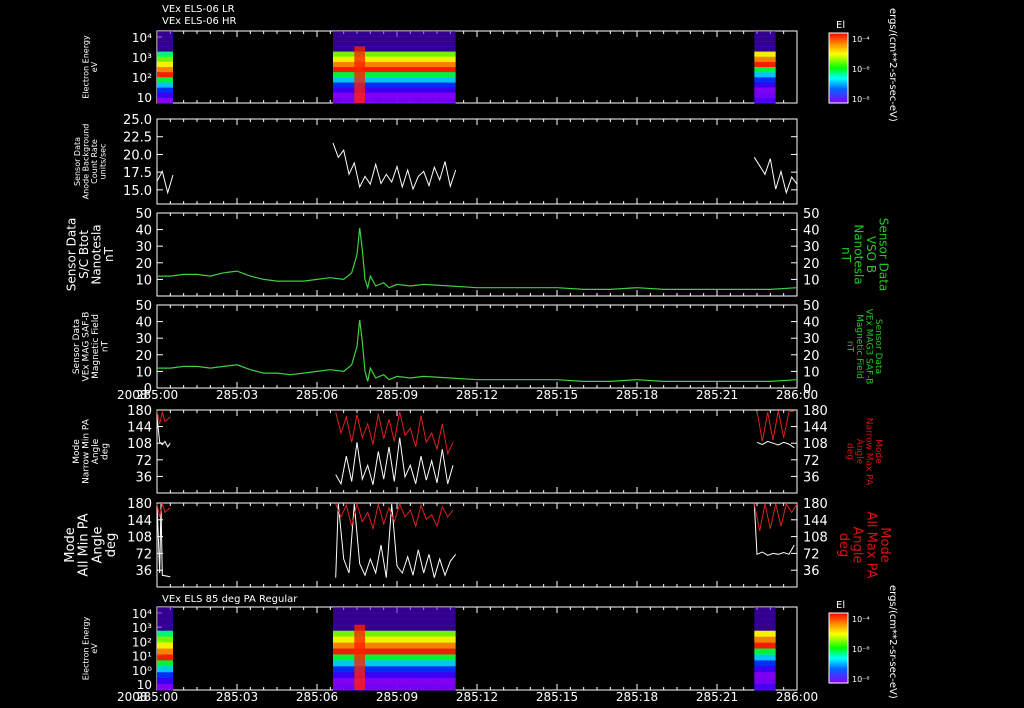 Image resolution: width=1024 pixels, height=708 pixels. I want to click on panel-5-ytick-label: 180, so click(139, 504).